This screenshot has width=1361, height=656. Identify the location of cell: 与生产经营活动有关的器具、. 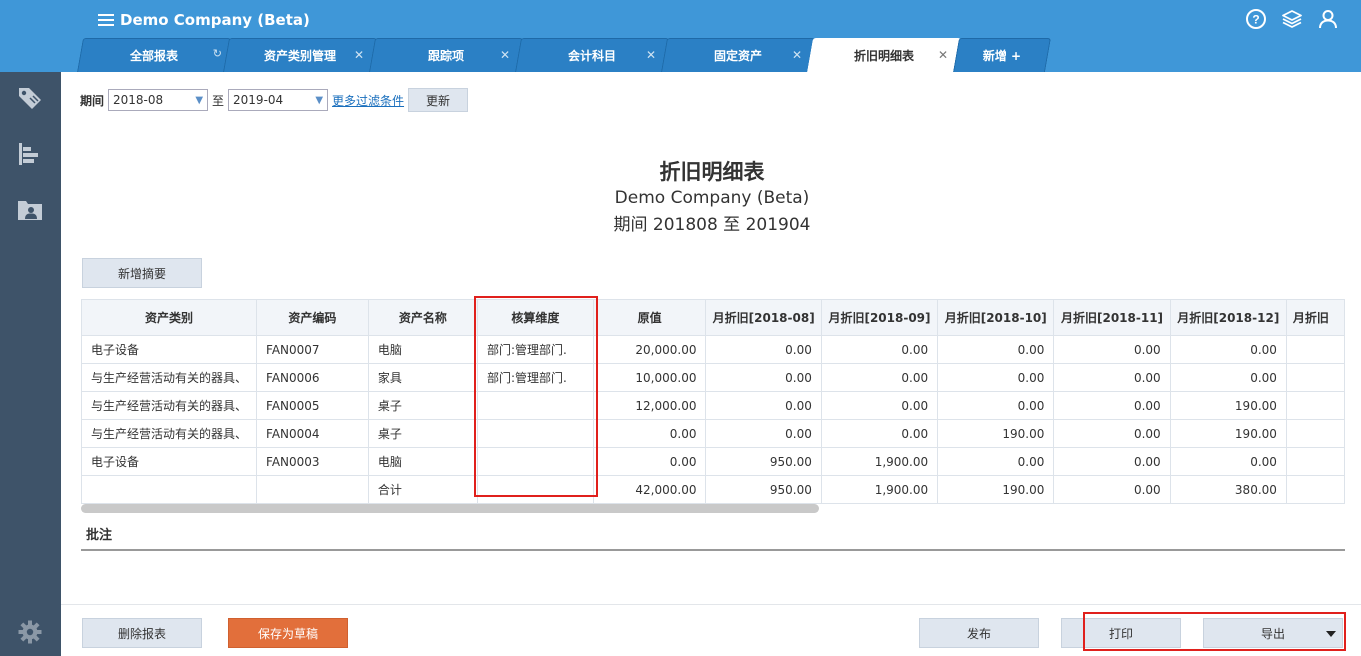
(169, 377).